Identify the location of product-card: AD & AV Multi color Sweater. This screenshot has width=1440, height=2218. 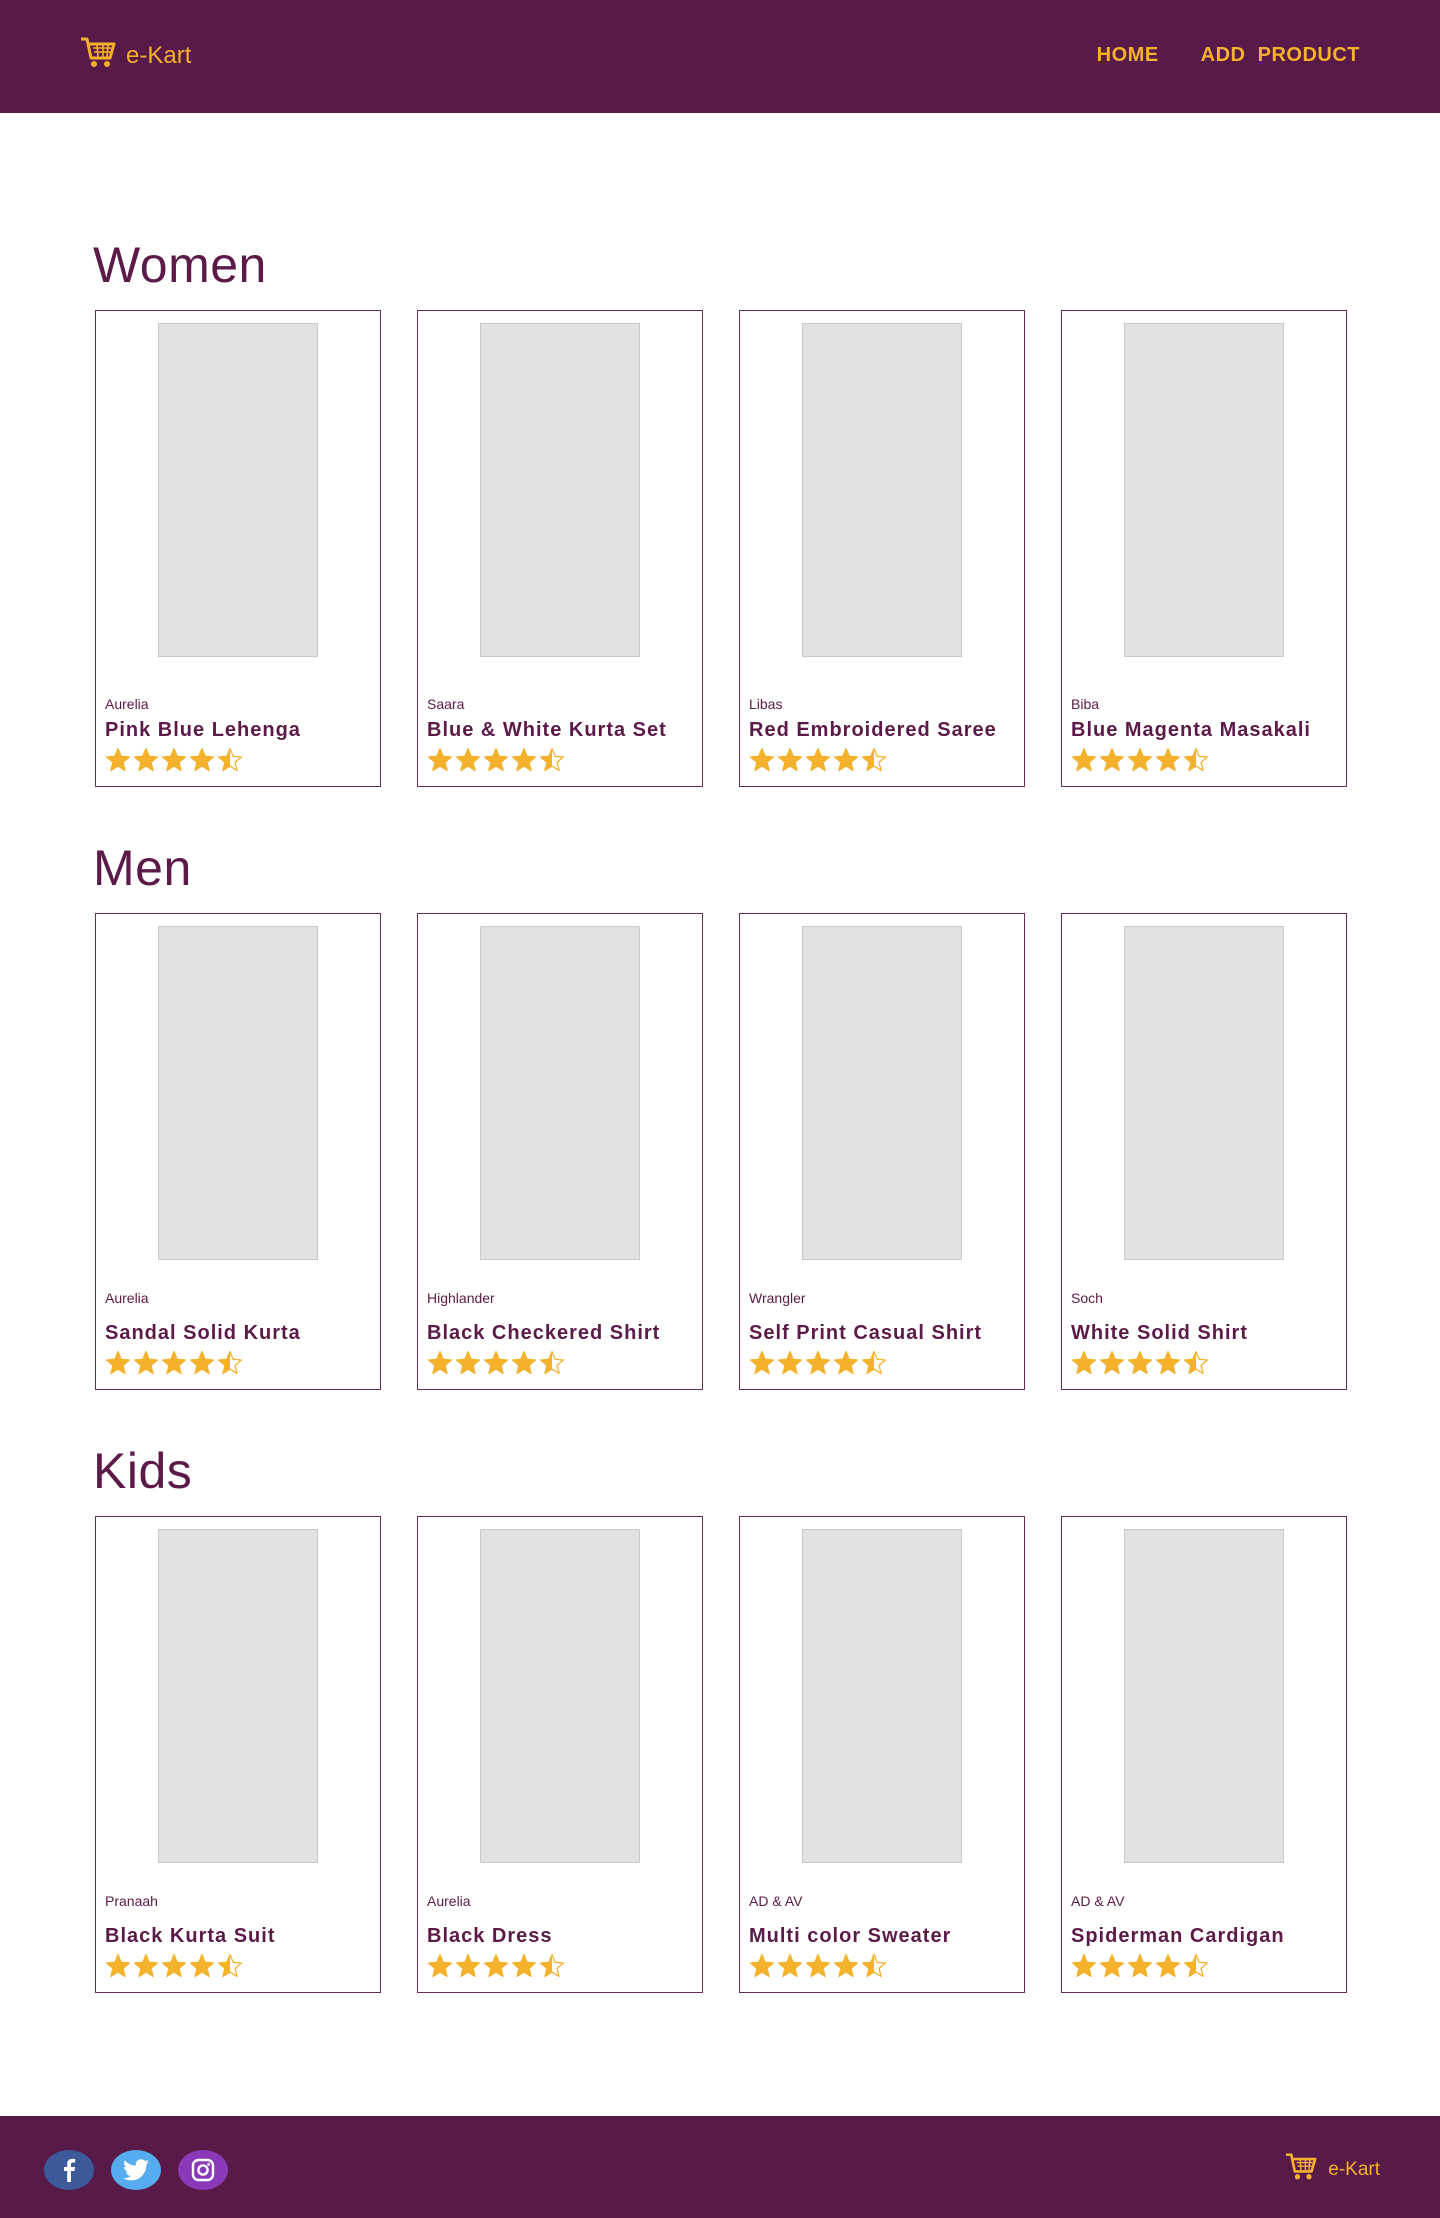
(882, 1754).